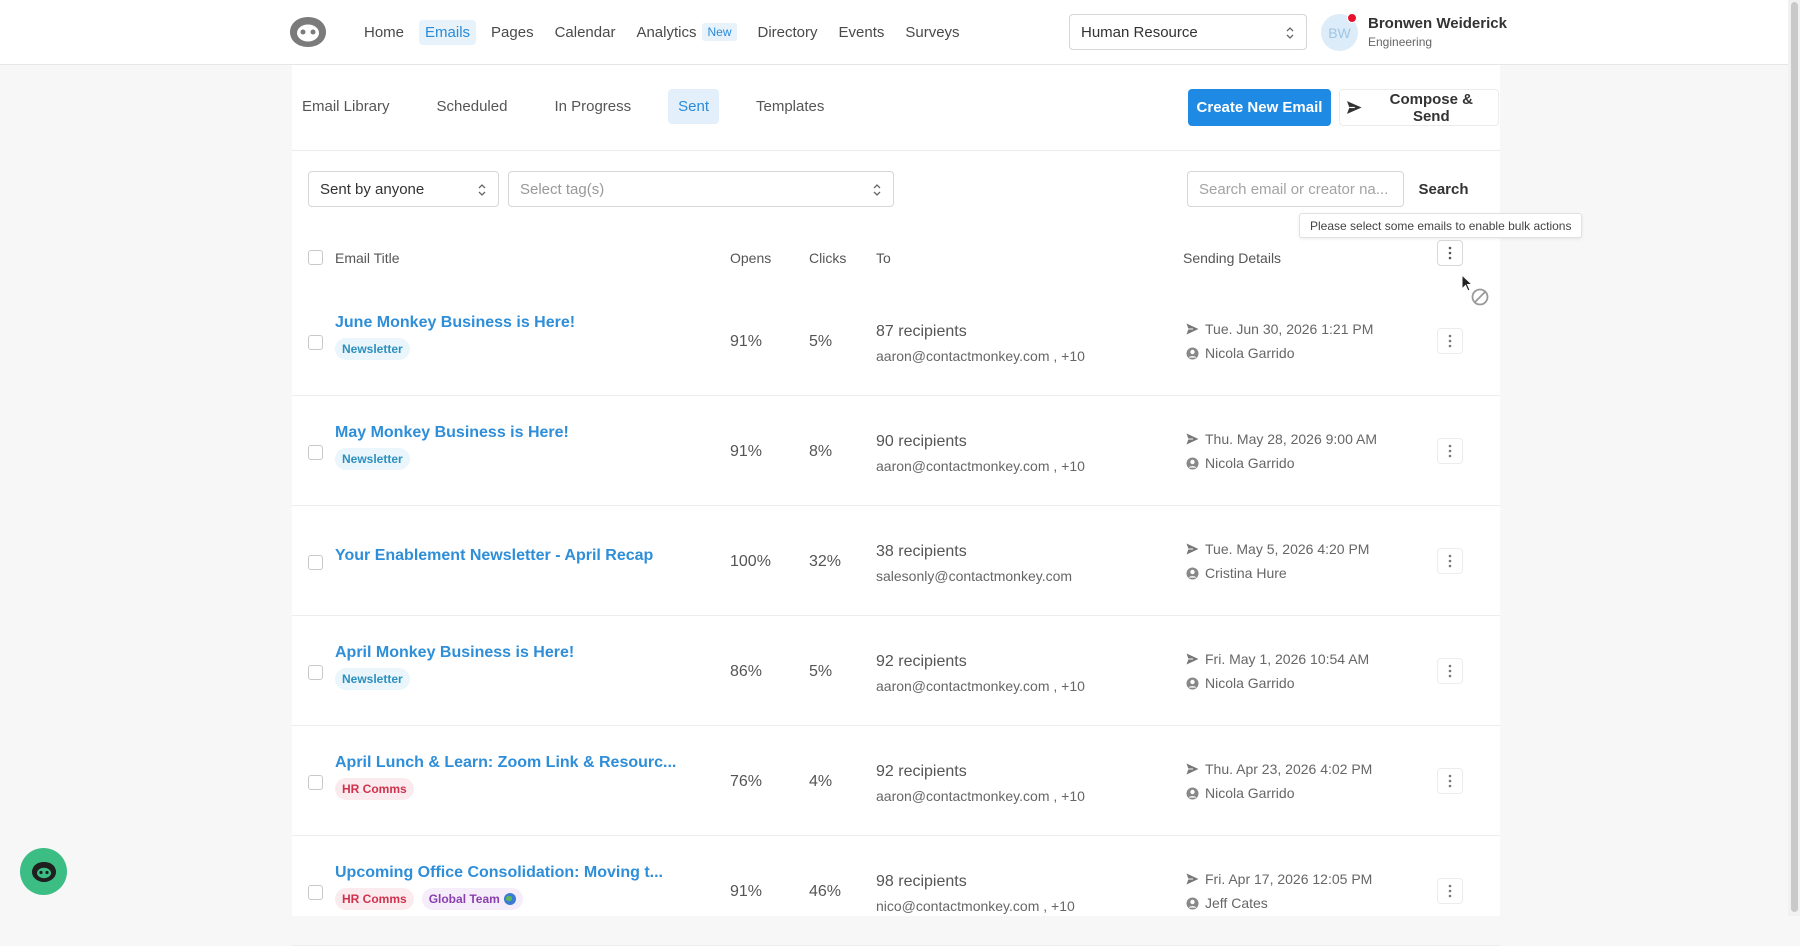 This screenshot has width=1800, height=946. Describe the element at coordinates (1794, 457) in the screenshot. I see `scrollbar-thumb` at that location.